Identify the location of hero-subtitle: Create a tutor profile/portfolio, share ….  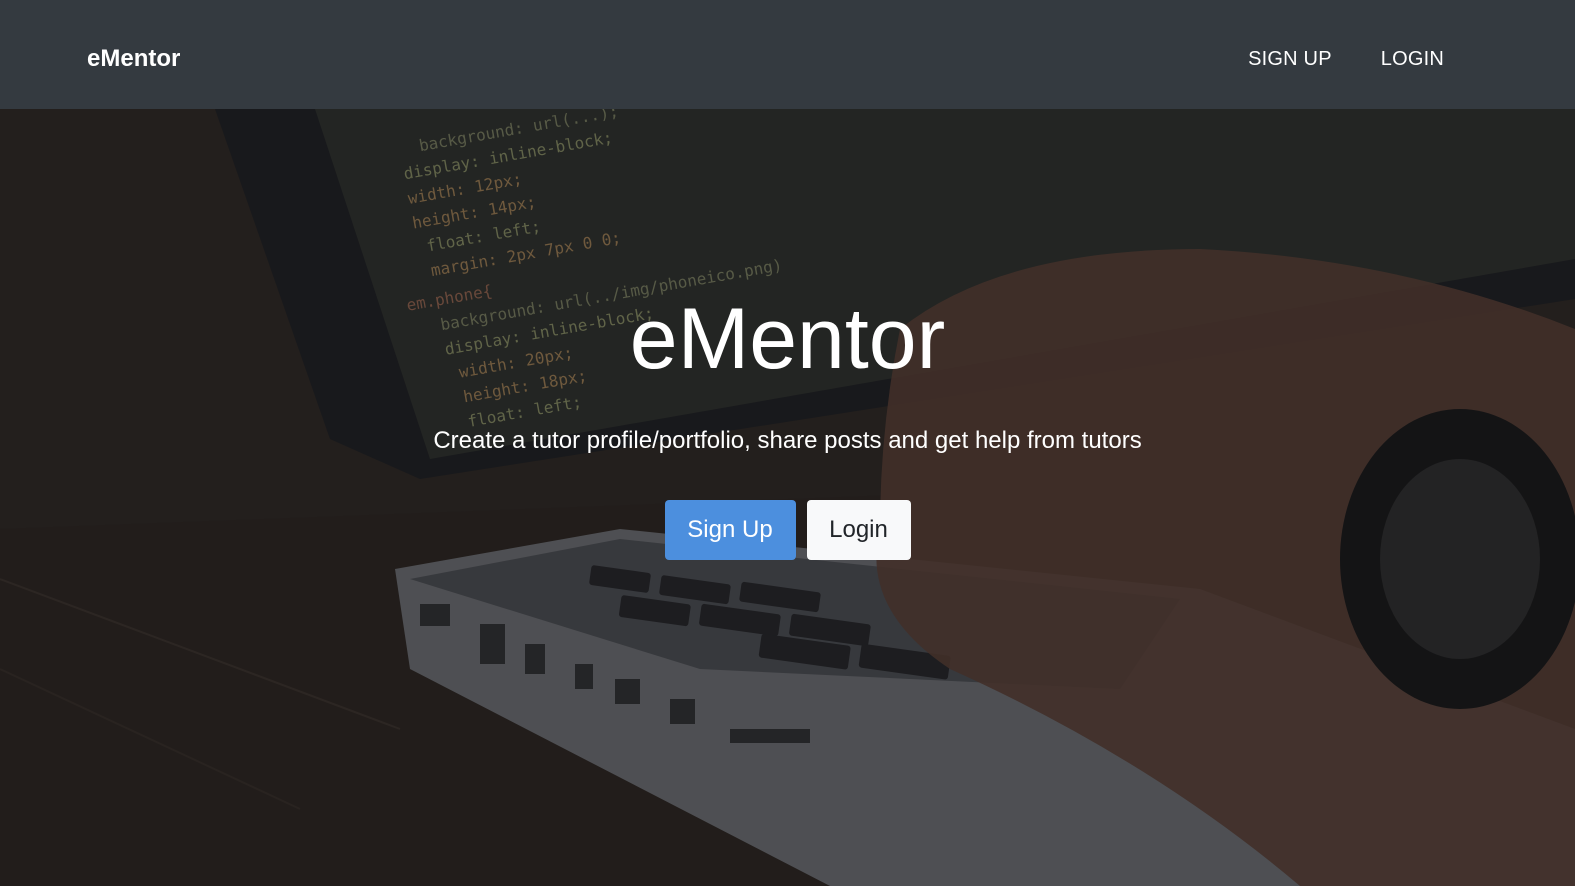
(787, 440).